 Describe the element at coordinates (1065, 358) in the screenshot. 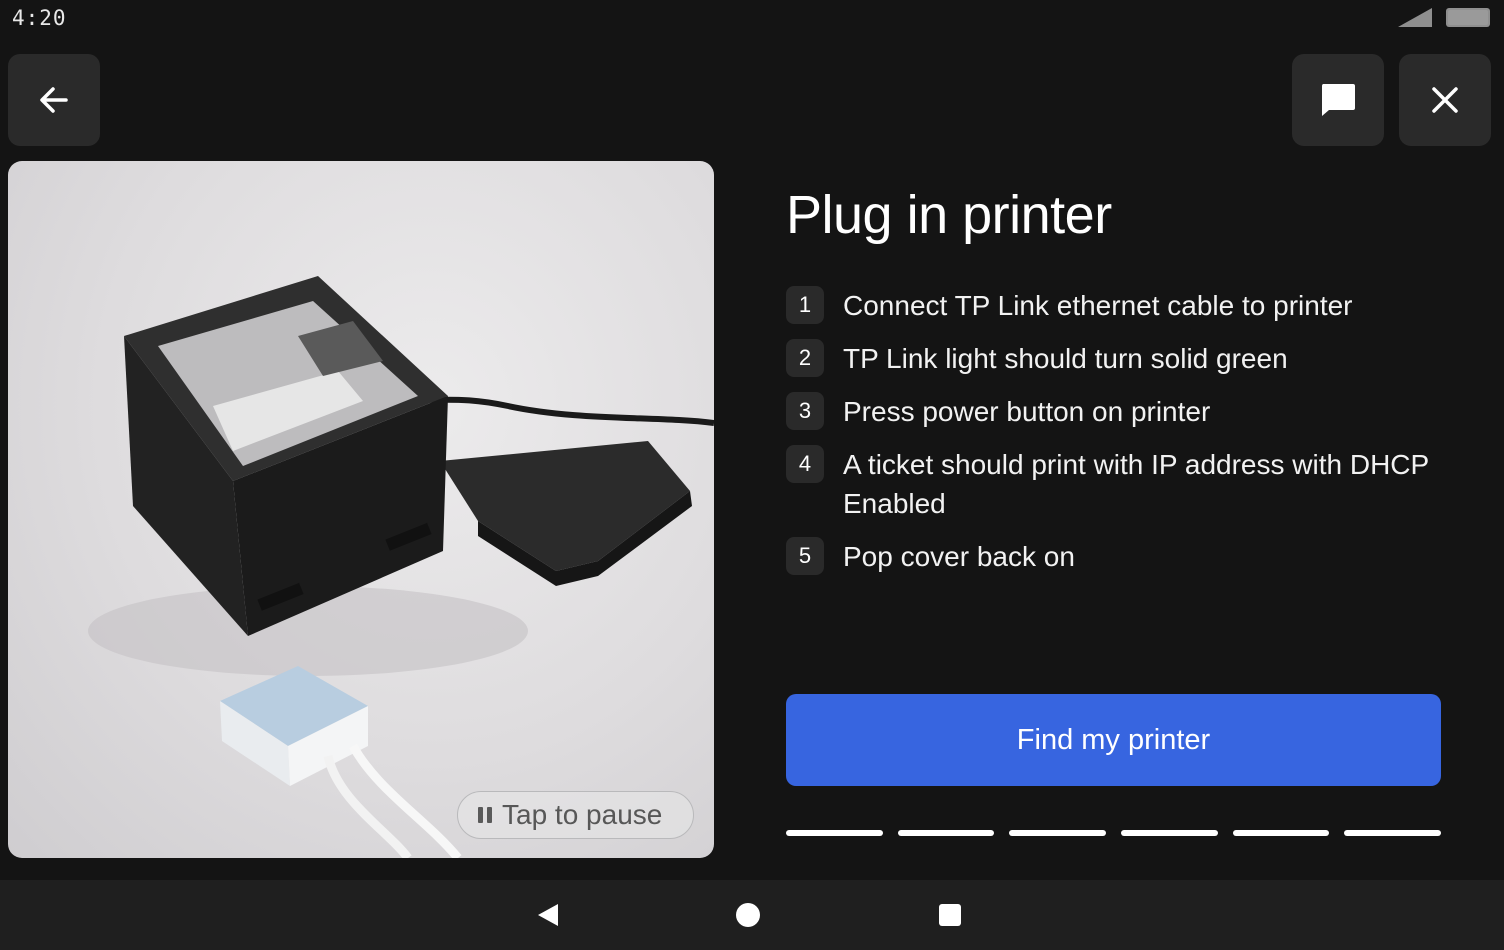

I see `step-text: TP Link light should turn solid green` at that location.